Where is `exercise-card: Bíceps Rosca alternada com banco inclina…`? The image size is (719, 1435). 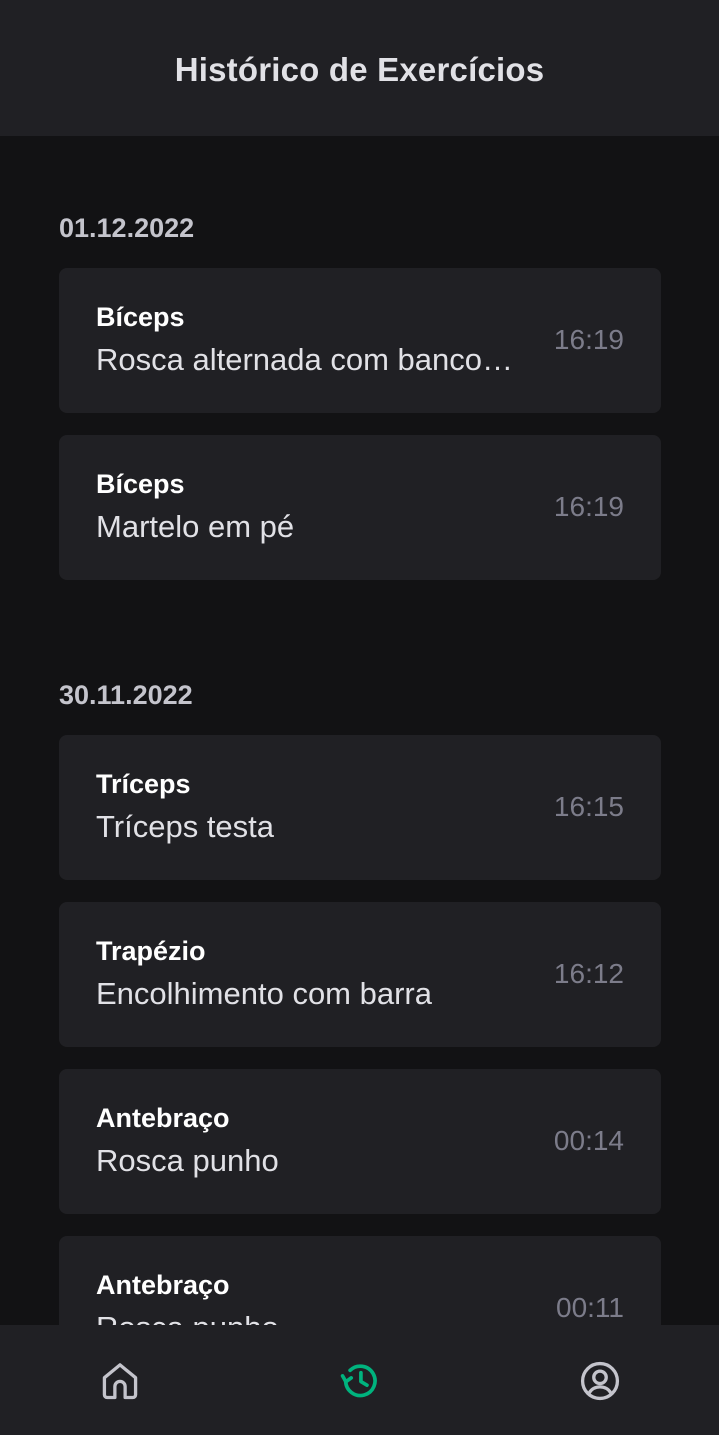 exercise-card: Bíceps Rosca alternada com banco inclina… is located at coordinates (360, 340).